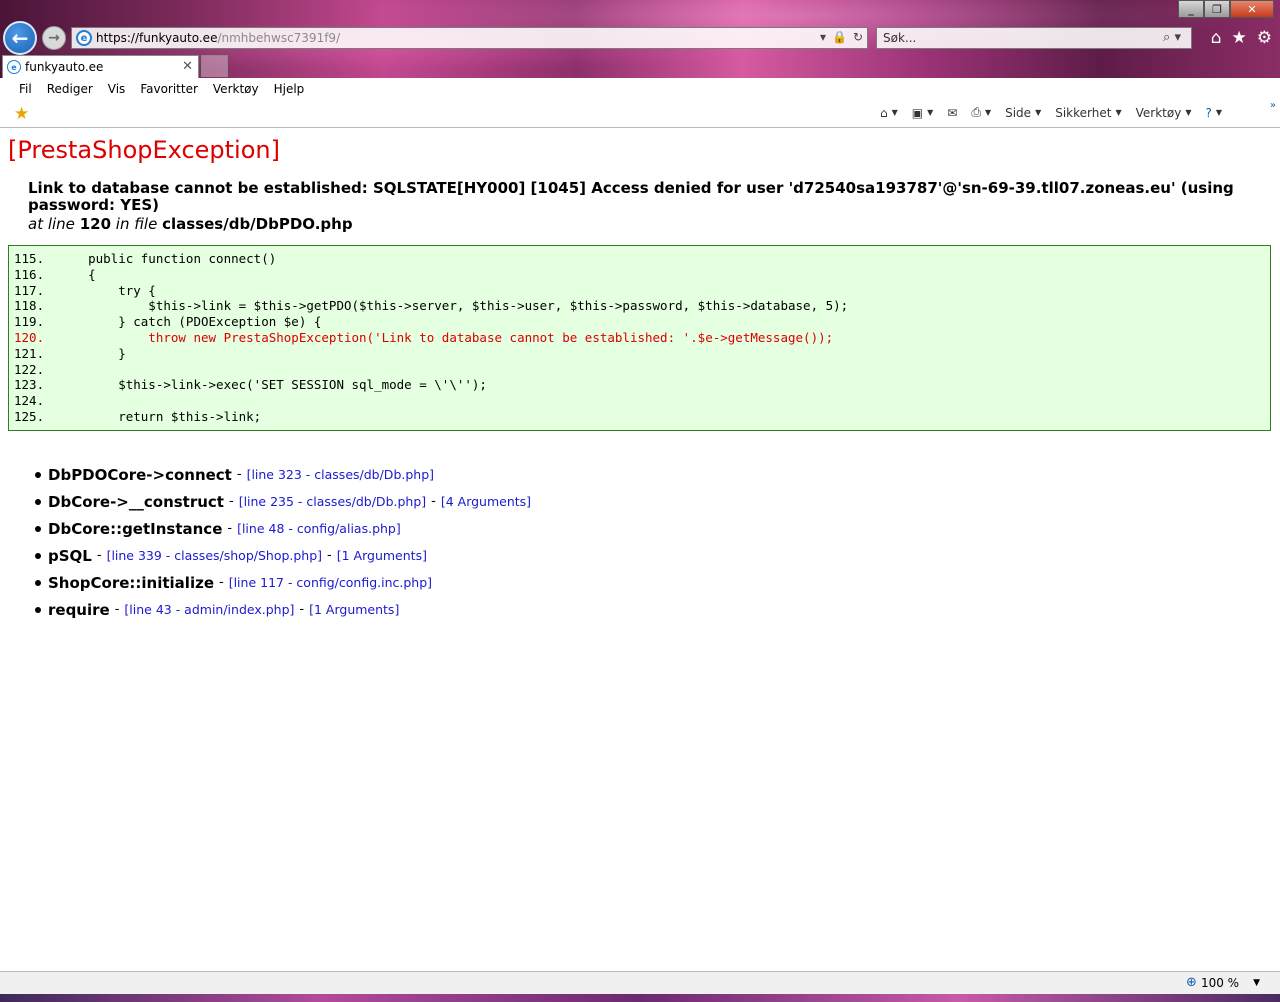 Image resolution: width=1280 pixels, height=1002 pixels. Describe the element at coordinates (1213, 113) in the screenshot. I see `help-command: ? ▼` at that location.